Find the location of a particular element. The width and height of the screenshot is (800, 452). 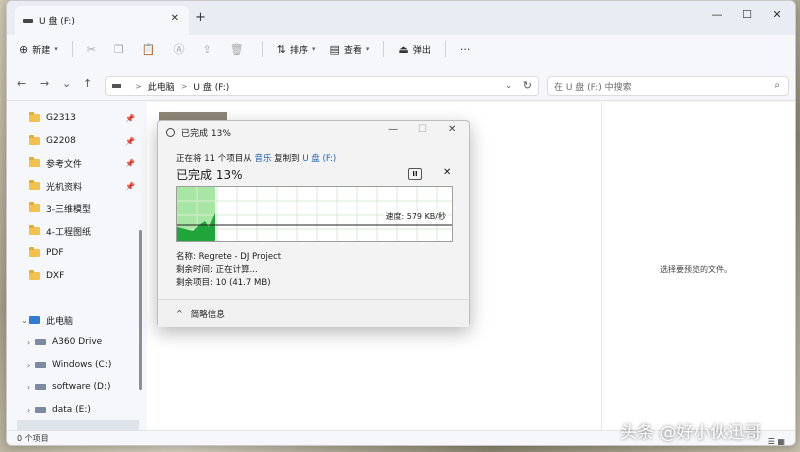

new-button: ⊕ 新建 ▾ is located at coordinates (38, 49).